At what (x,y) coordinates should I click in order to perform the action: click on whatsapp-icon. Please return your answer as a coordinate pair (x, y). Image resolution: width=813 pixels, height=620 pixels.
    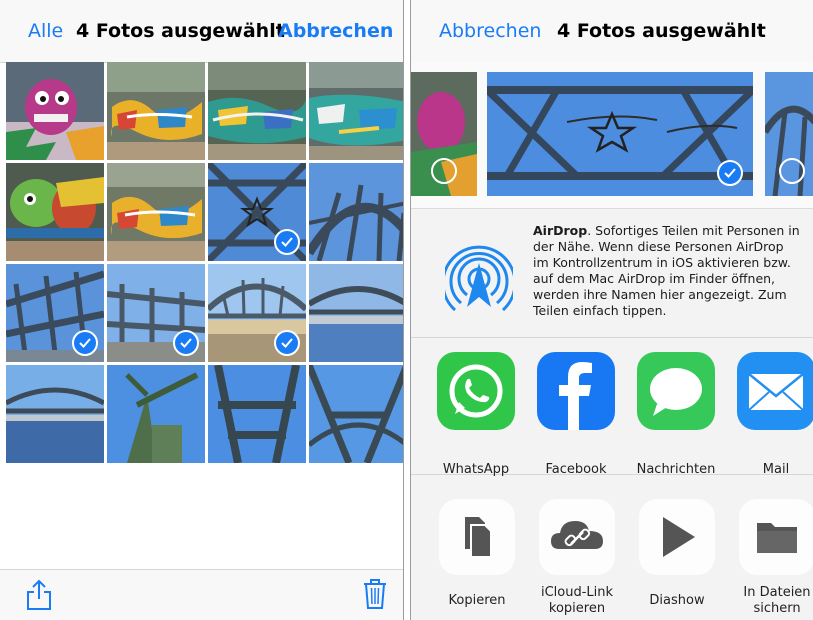
    Looking at the image, I should click on (476, 391).